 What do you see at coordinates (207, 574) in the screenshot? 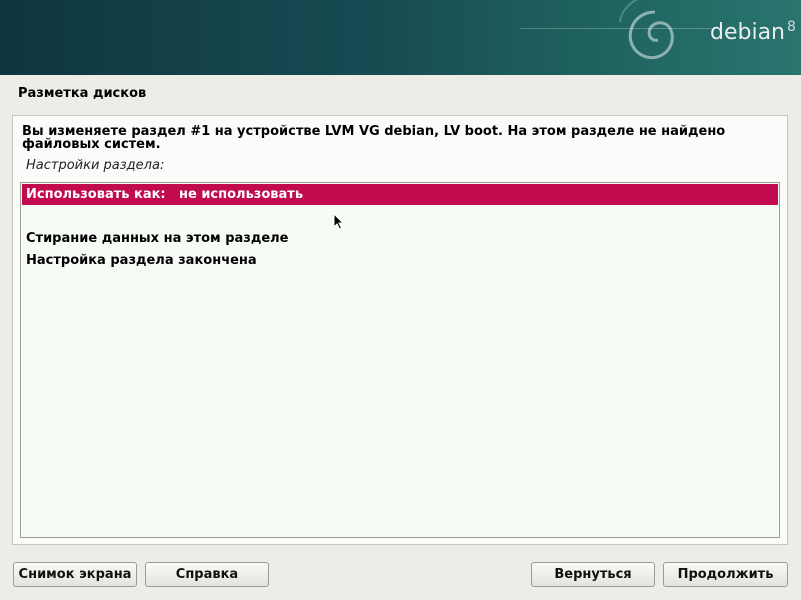
I see `help-button: Справка` at bounding box center [207, 574].